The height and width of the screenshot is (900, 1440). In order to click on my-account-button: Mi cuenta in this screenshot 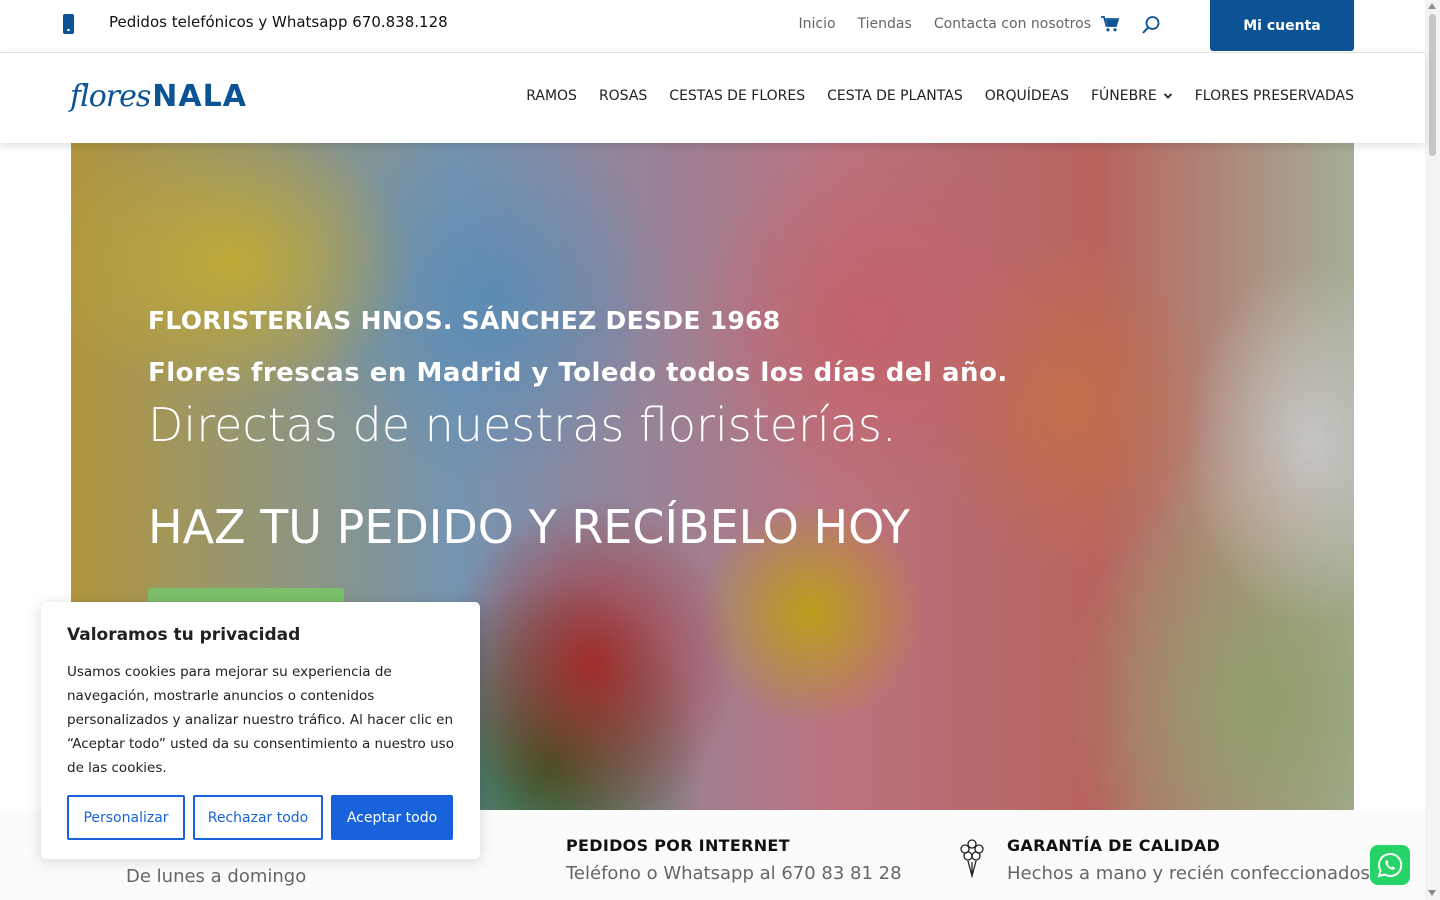, I will do `click(1282, 25)`.